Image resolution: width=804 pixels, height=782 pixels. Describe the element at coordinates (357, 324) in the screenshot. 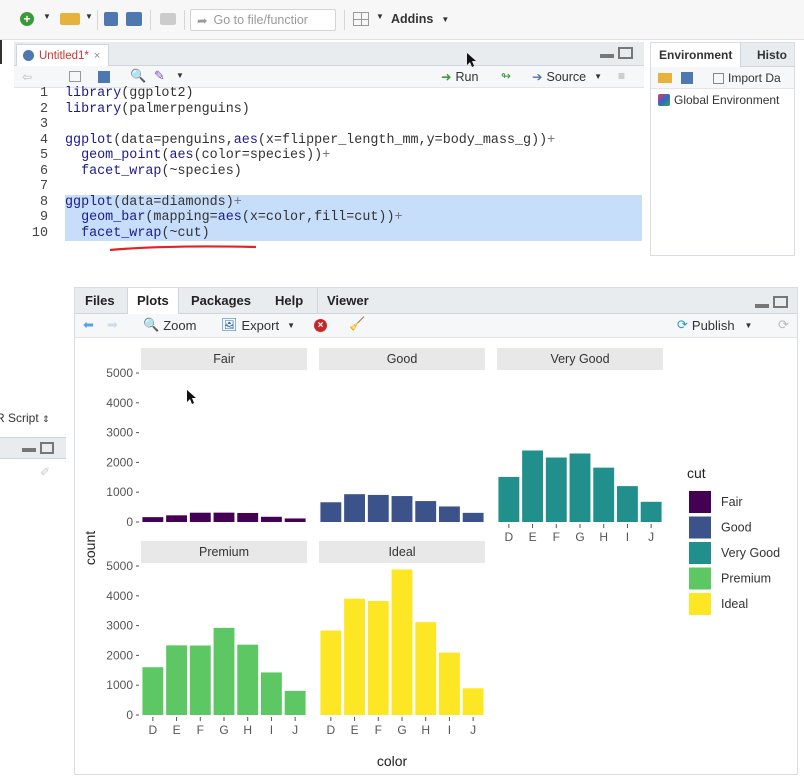

I see `clear-all-broom-icon: 🧹` at that location.